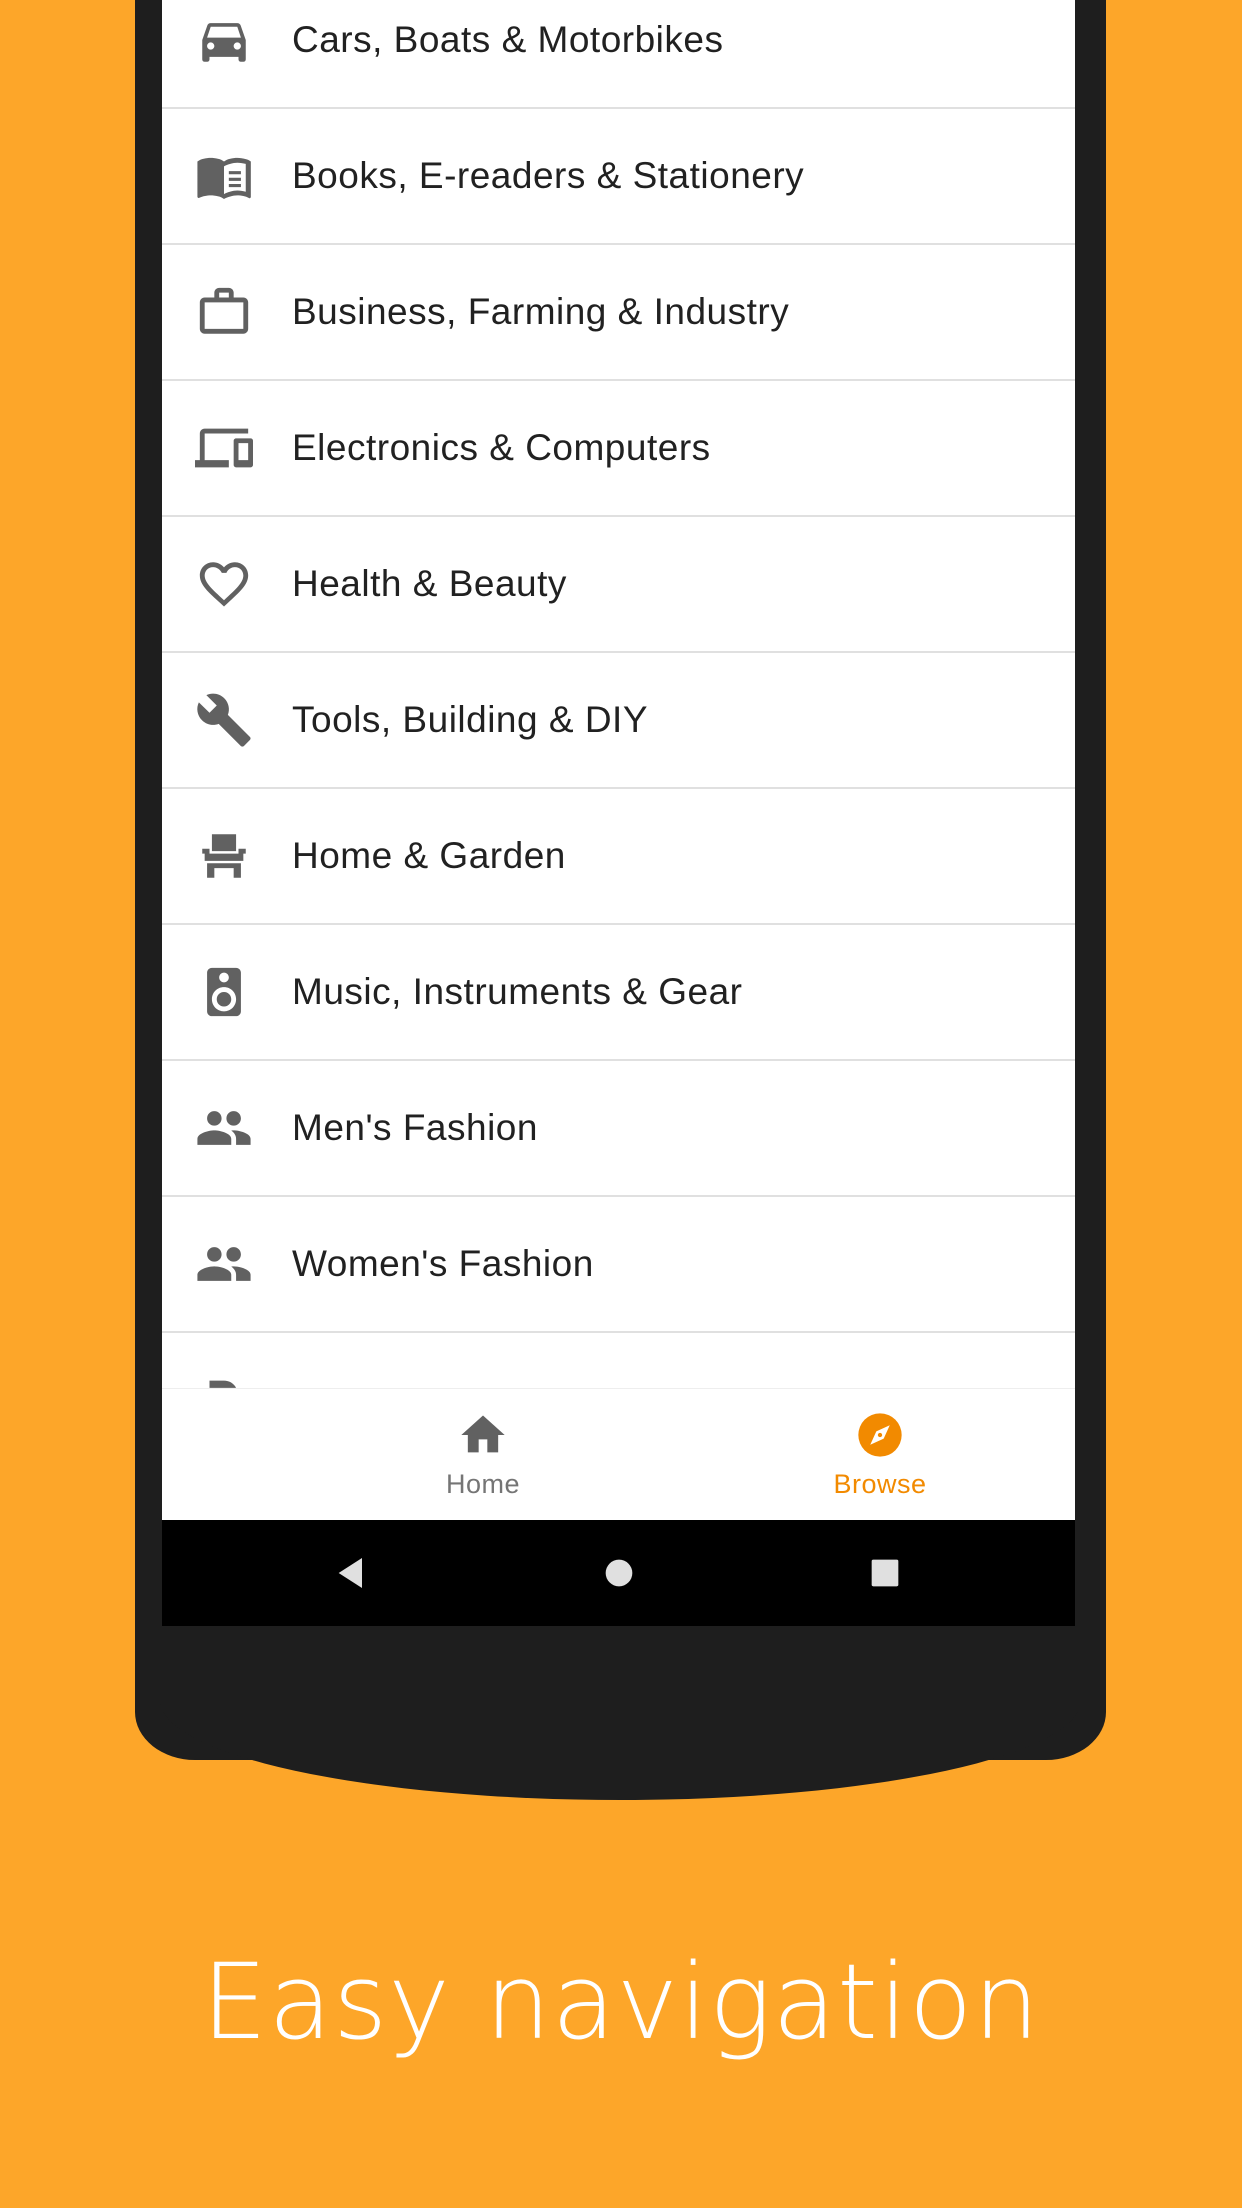 Image resolution: width=1242 pixels, height=2208 pixels. I want to click on category-label: Electronics & Computers, so click(501, 447).